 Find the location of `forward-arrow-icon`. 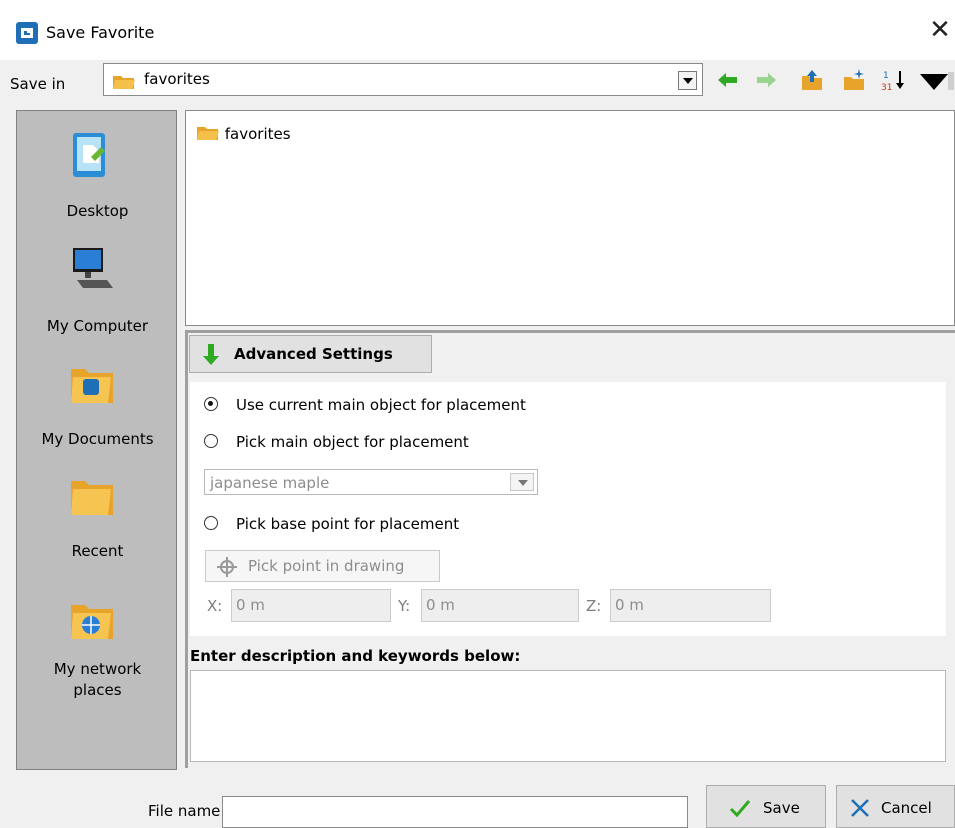

forward-arrow-icon is located at coordinates (766, 80).